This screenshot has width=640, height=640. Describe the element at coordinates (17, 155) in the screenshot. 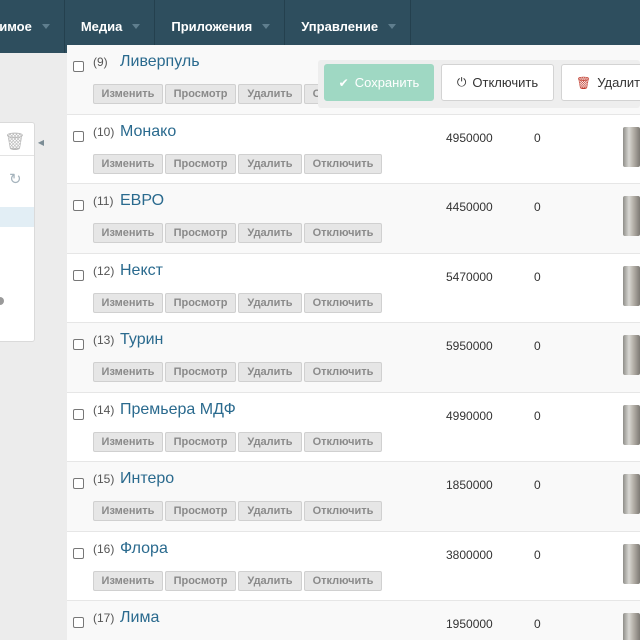

I see `divider` at that location.